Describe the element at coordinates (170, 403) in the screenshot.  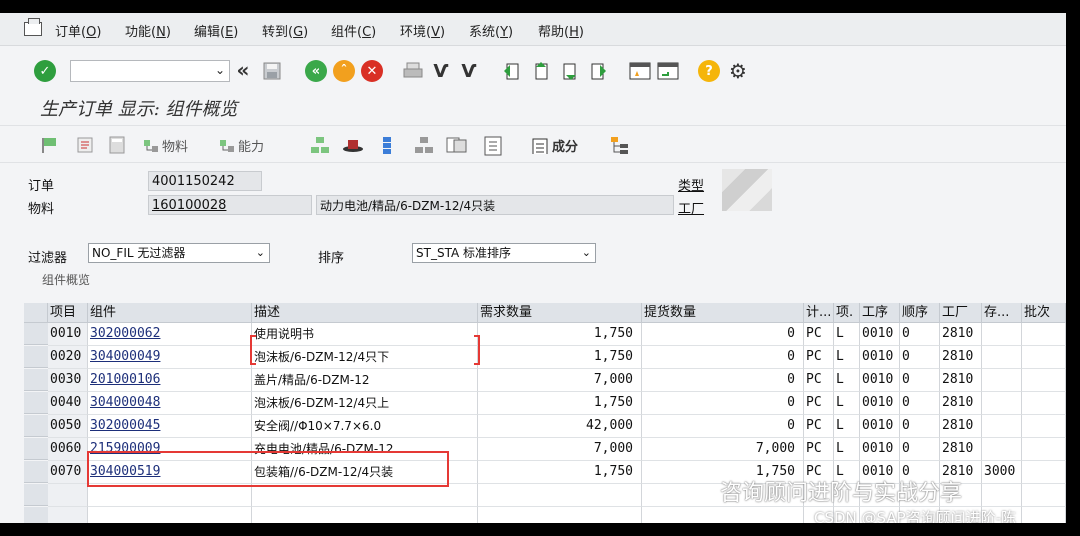
I see `table-cell-component: 304000048` at that location.